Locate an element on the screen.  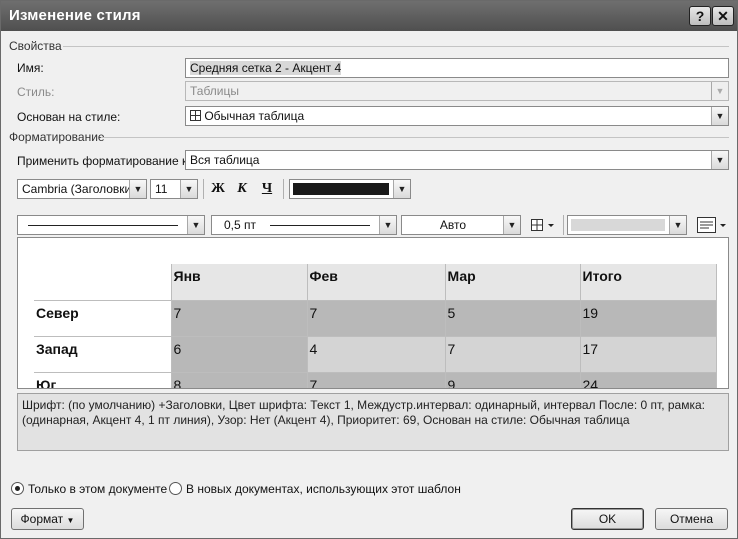
preview-cell: 4 is located at coordinates (376, 354).